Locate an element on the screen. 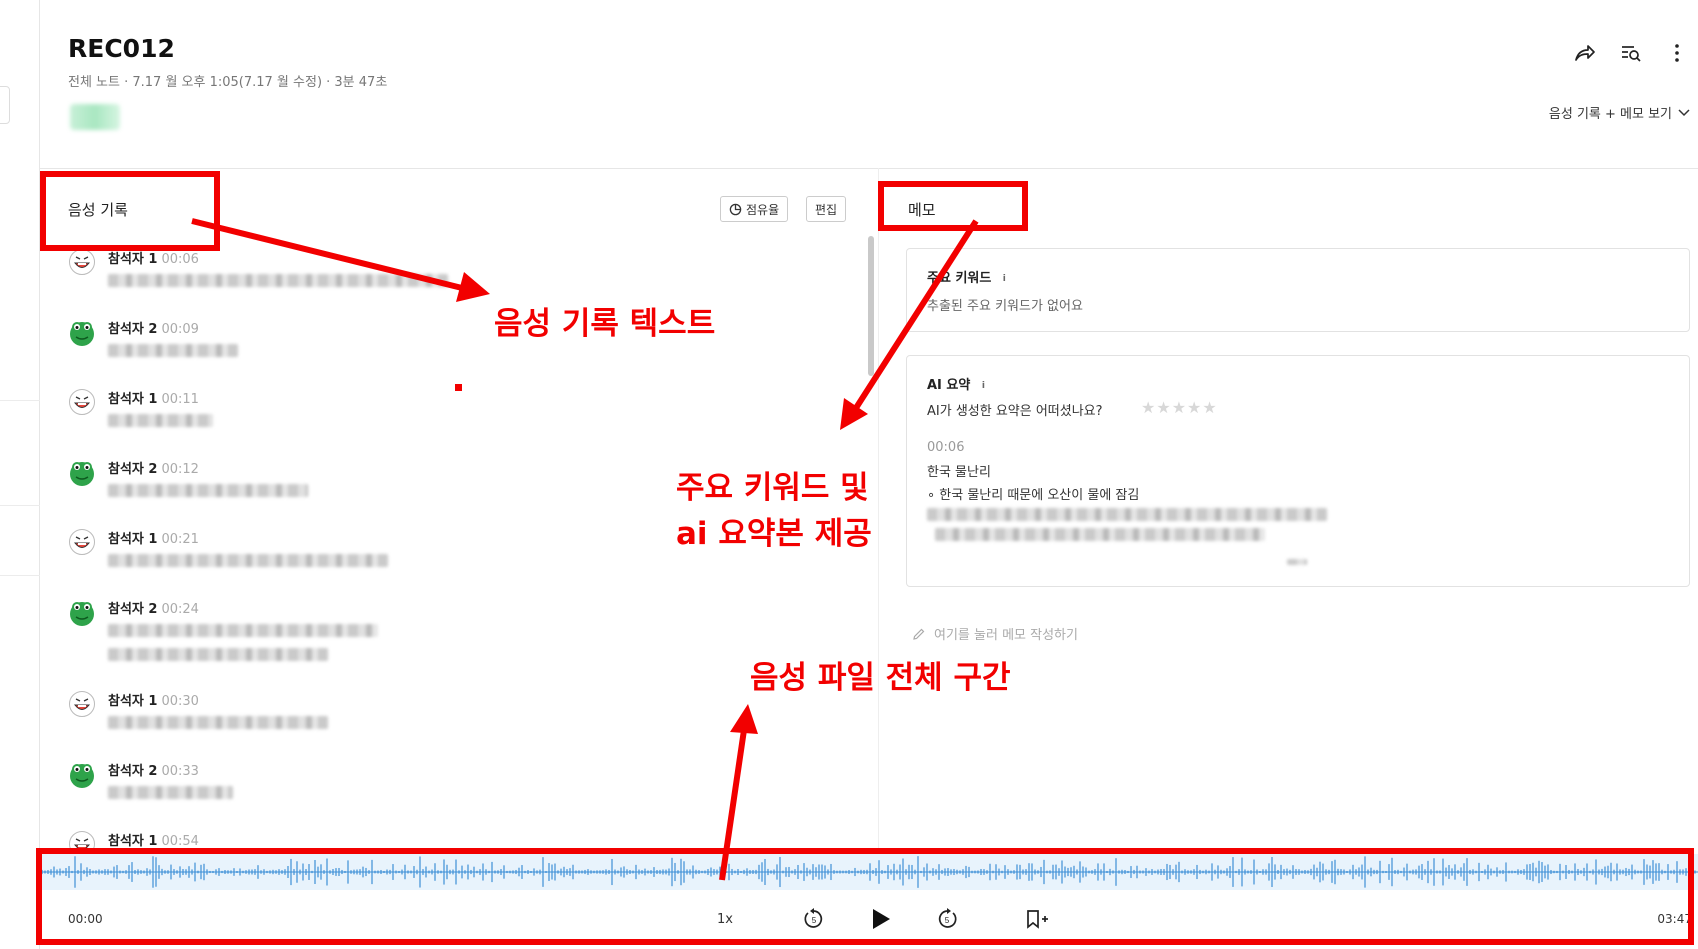 The image size is (1698, 949). annotation-transcript-text: 음성 기록 텍스트 is located at coordinates (605, 324).